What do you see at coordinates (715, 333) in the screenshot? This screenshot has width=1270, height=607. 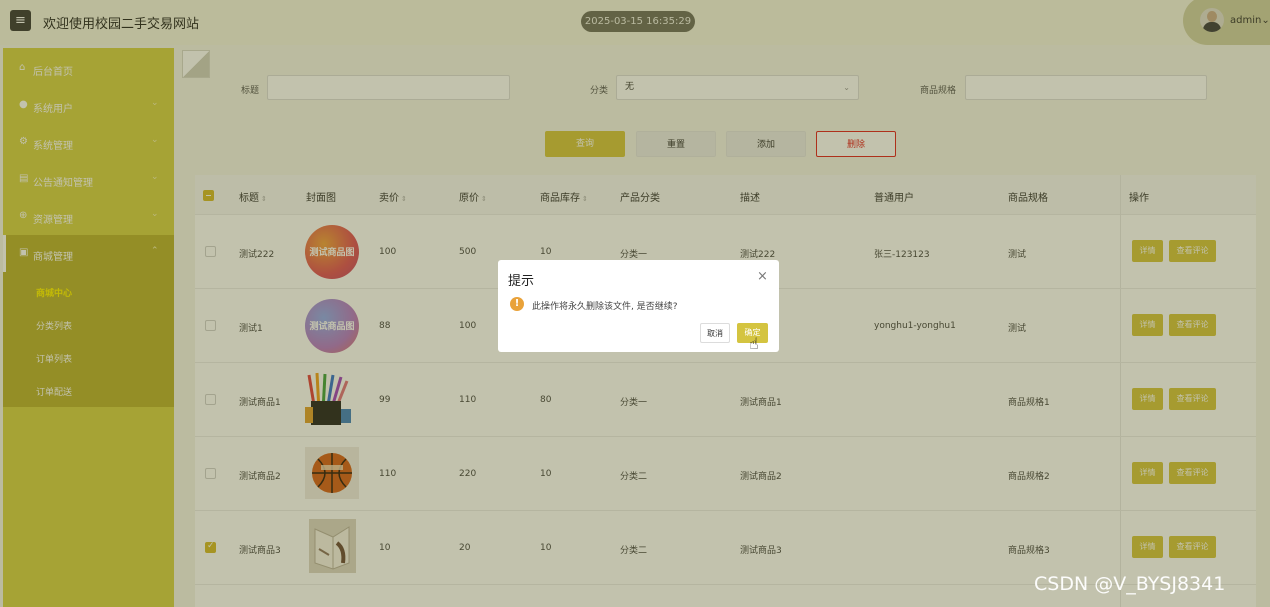 I see `cancel-button: 取消` at bounding box center [715, 333].